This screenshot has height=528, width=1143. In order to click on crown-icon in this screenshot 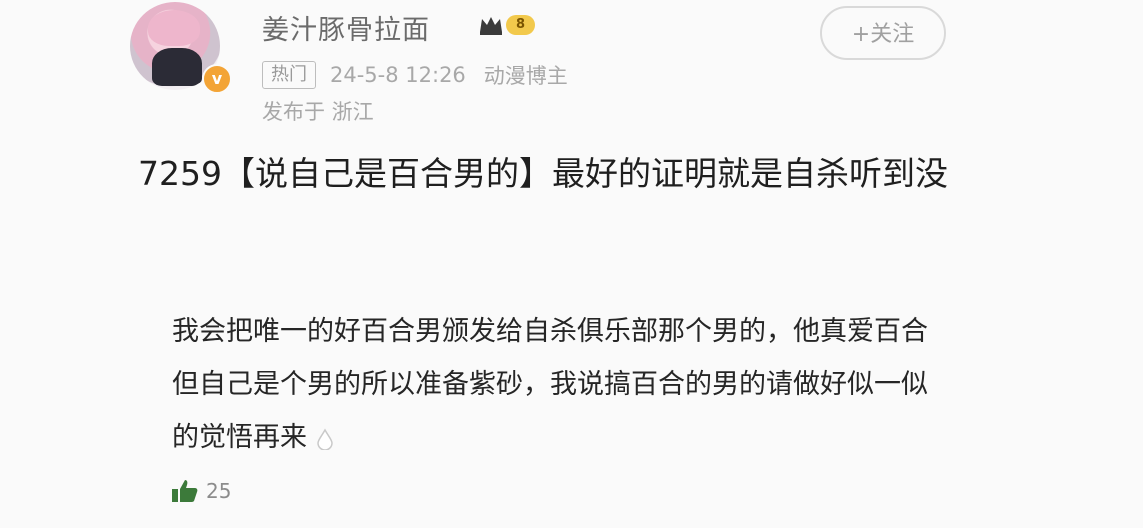, I will do `click(491, 26)`.